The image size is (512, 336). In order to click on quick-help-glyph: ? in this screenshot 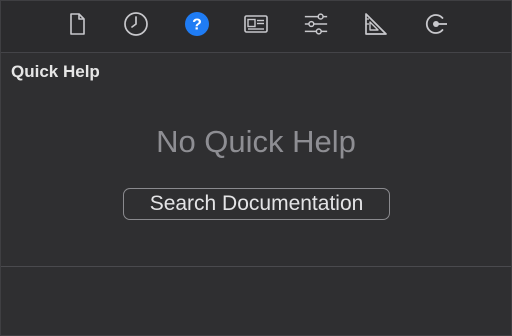, I will do `click(197, 25)`.